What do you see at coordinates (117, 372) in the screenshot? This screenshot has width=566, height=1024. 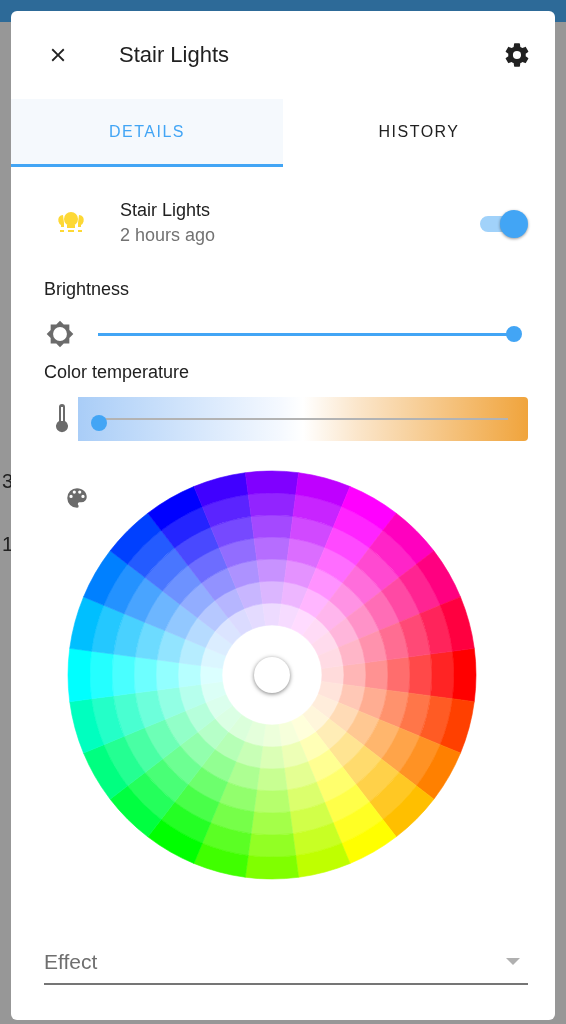 I see `color-temperature-label: Color temperature` at bounding box center [117, 372].